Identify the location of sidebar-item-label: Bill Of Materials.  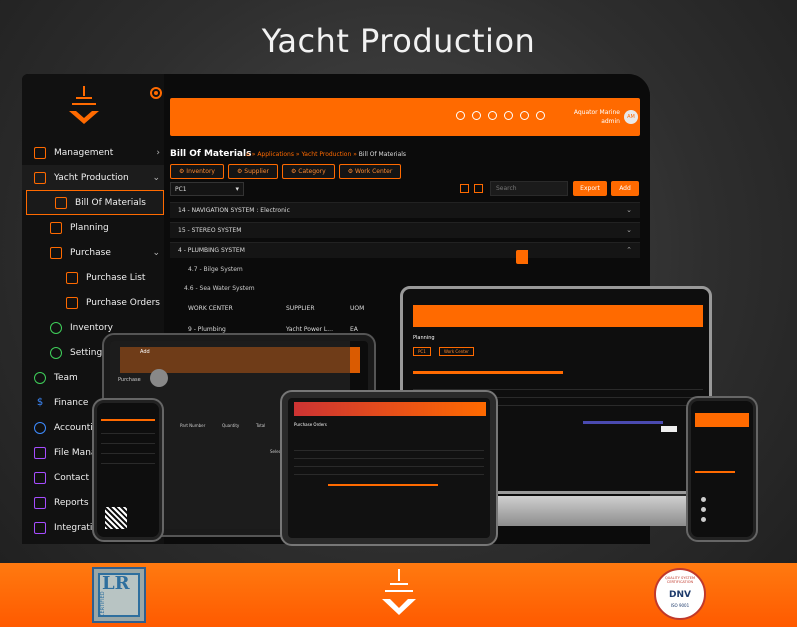
(110, 202).